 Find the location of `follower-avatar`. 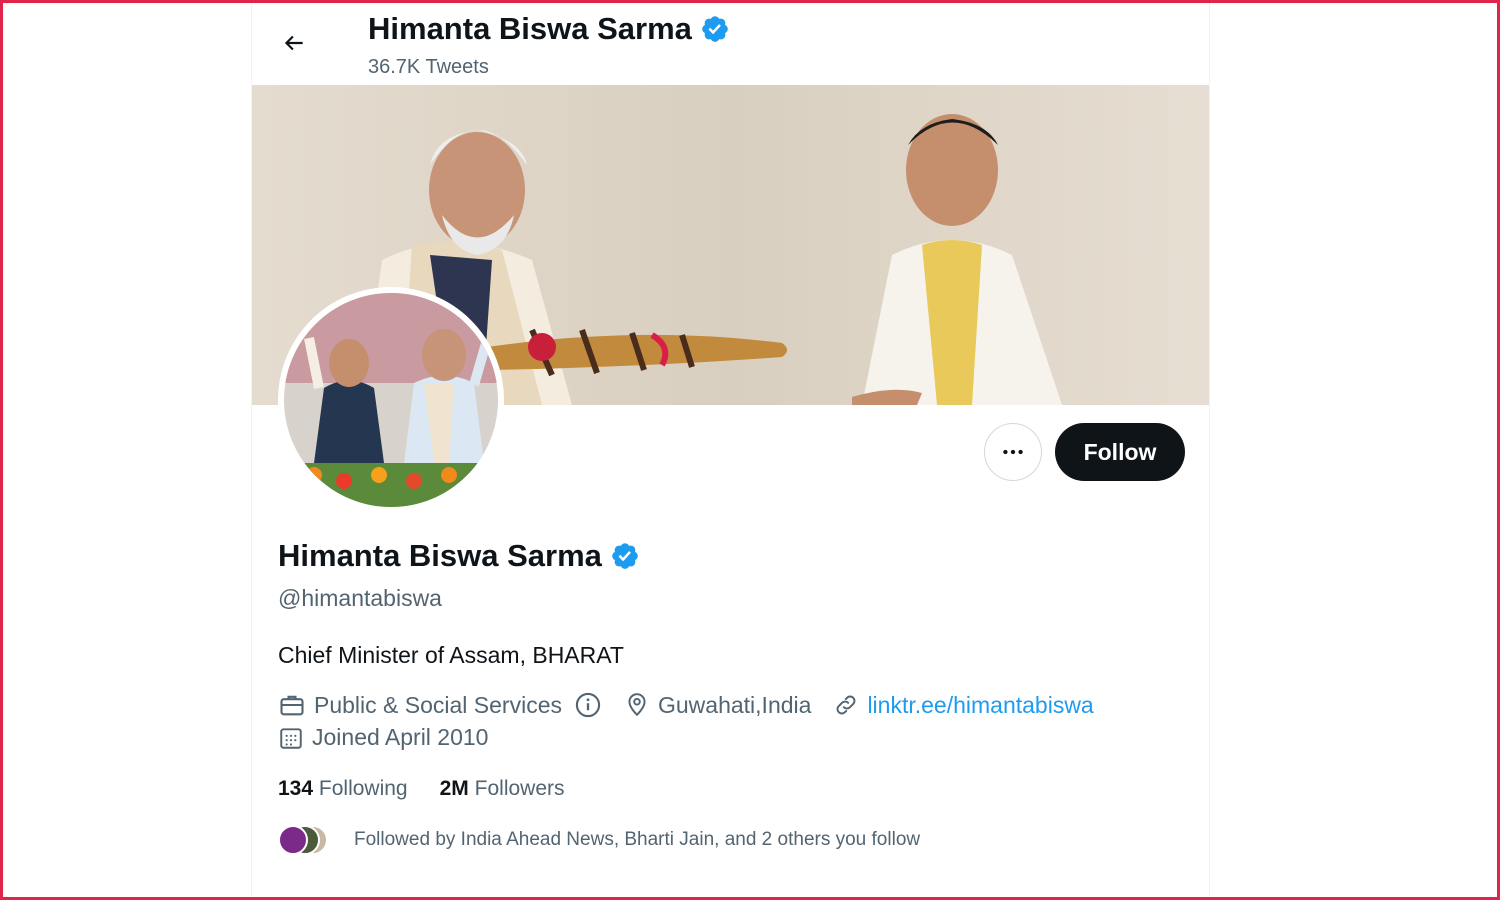

follower-avatar is located at coordinates (293, 840).